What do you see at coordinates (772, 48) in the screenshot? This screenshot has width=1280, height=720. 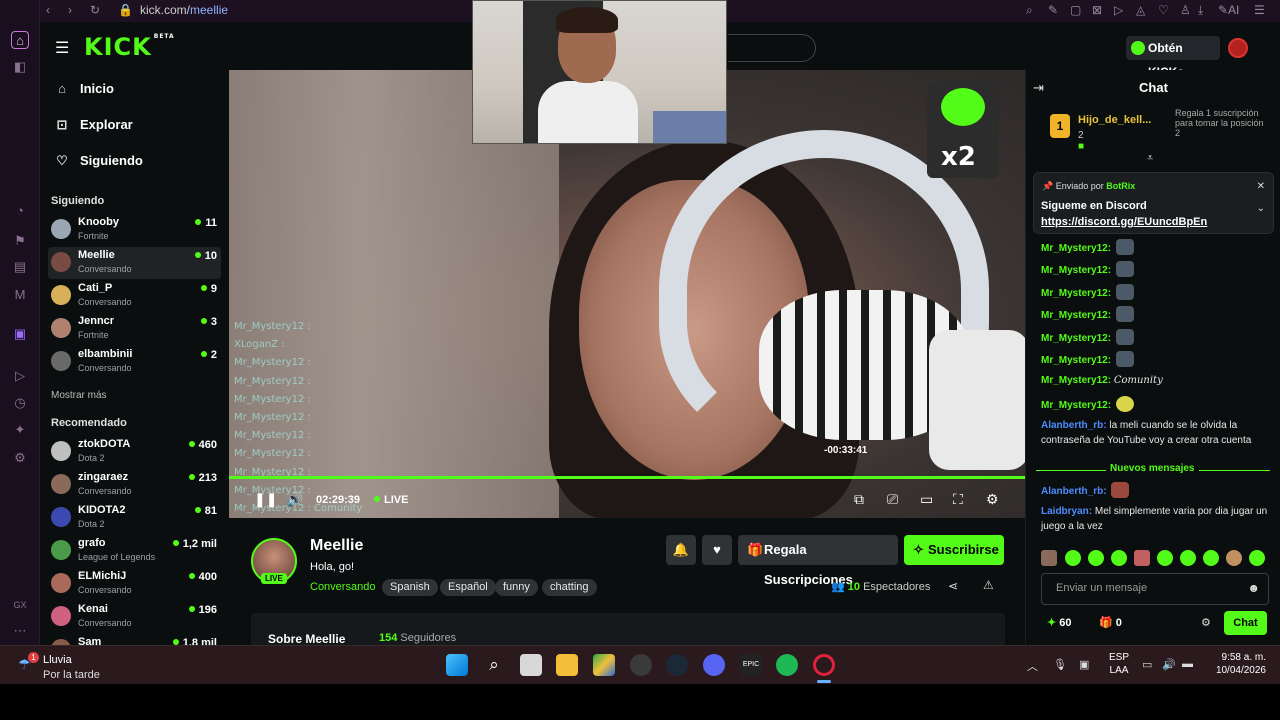 I see `search-input` at bounding box center [772, 48].